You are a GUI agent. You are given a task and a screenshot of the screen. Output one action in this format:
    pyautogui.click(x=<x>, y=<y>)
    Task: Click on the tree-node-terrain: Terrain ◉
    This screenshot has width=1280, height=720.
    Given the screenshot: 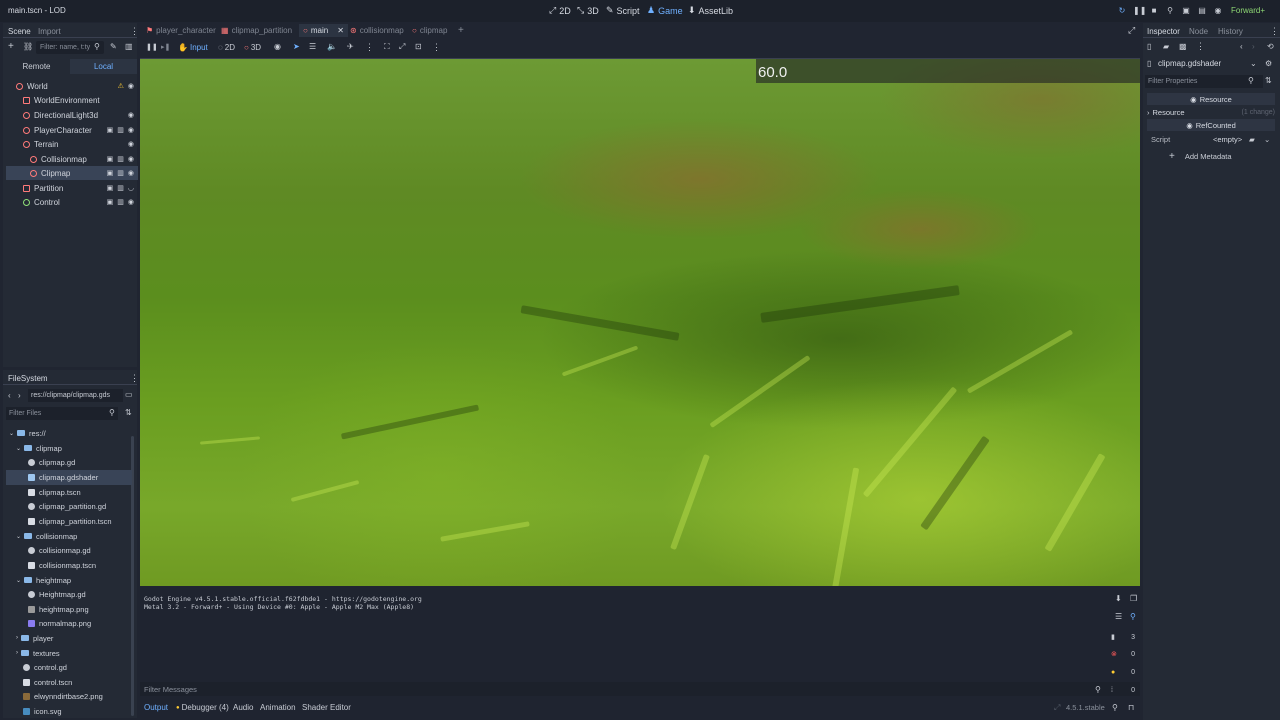 What is the action you would take?
    pyautogui.click(x=72, y=144)
    